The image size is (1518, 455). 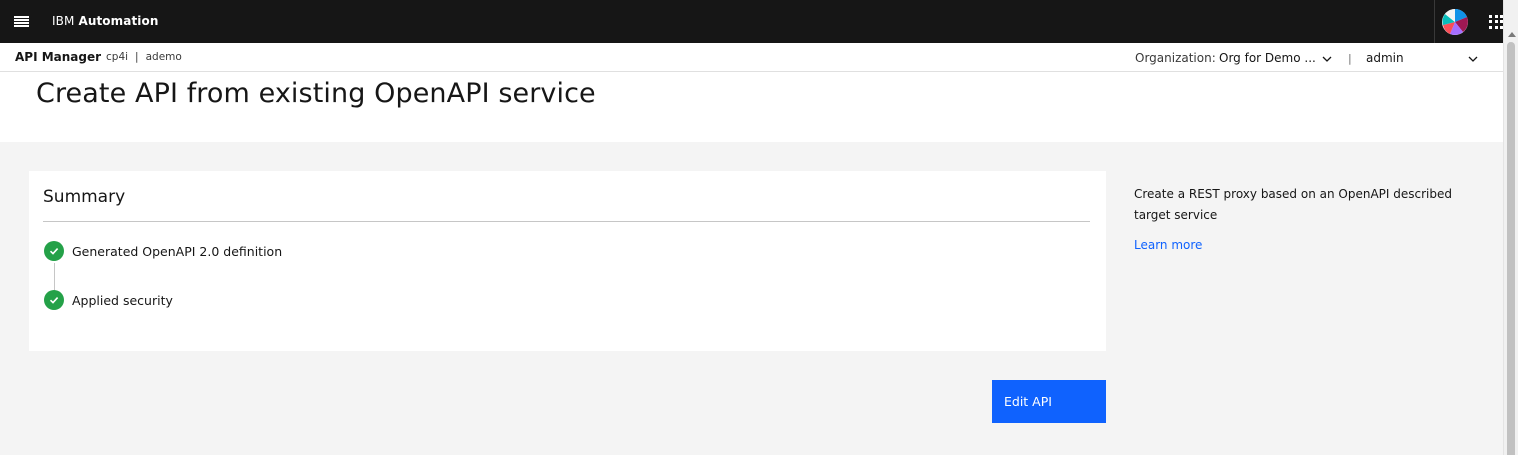 I want to click on step-connector, so click(x=54, y=277).